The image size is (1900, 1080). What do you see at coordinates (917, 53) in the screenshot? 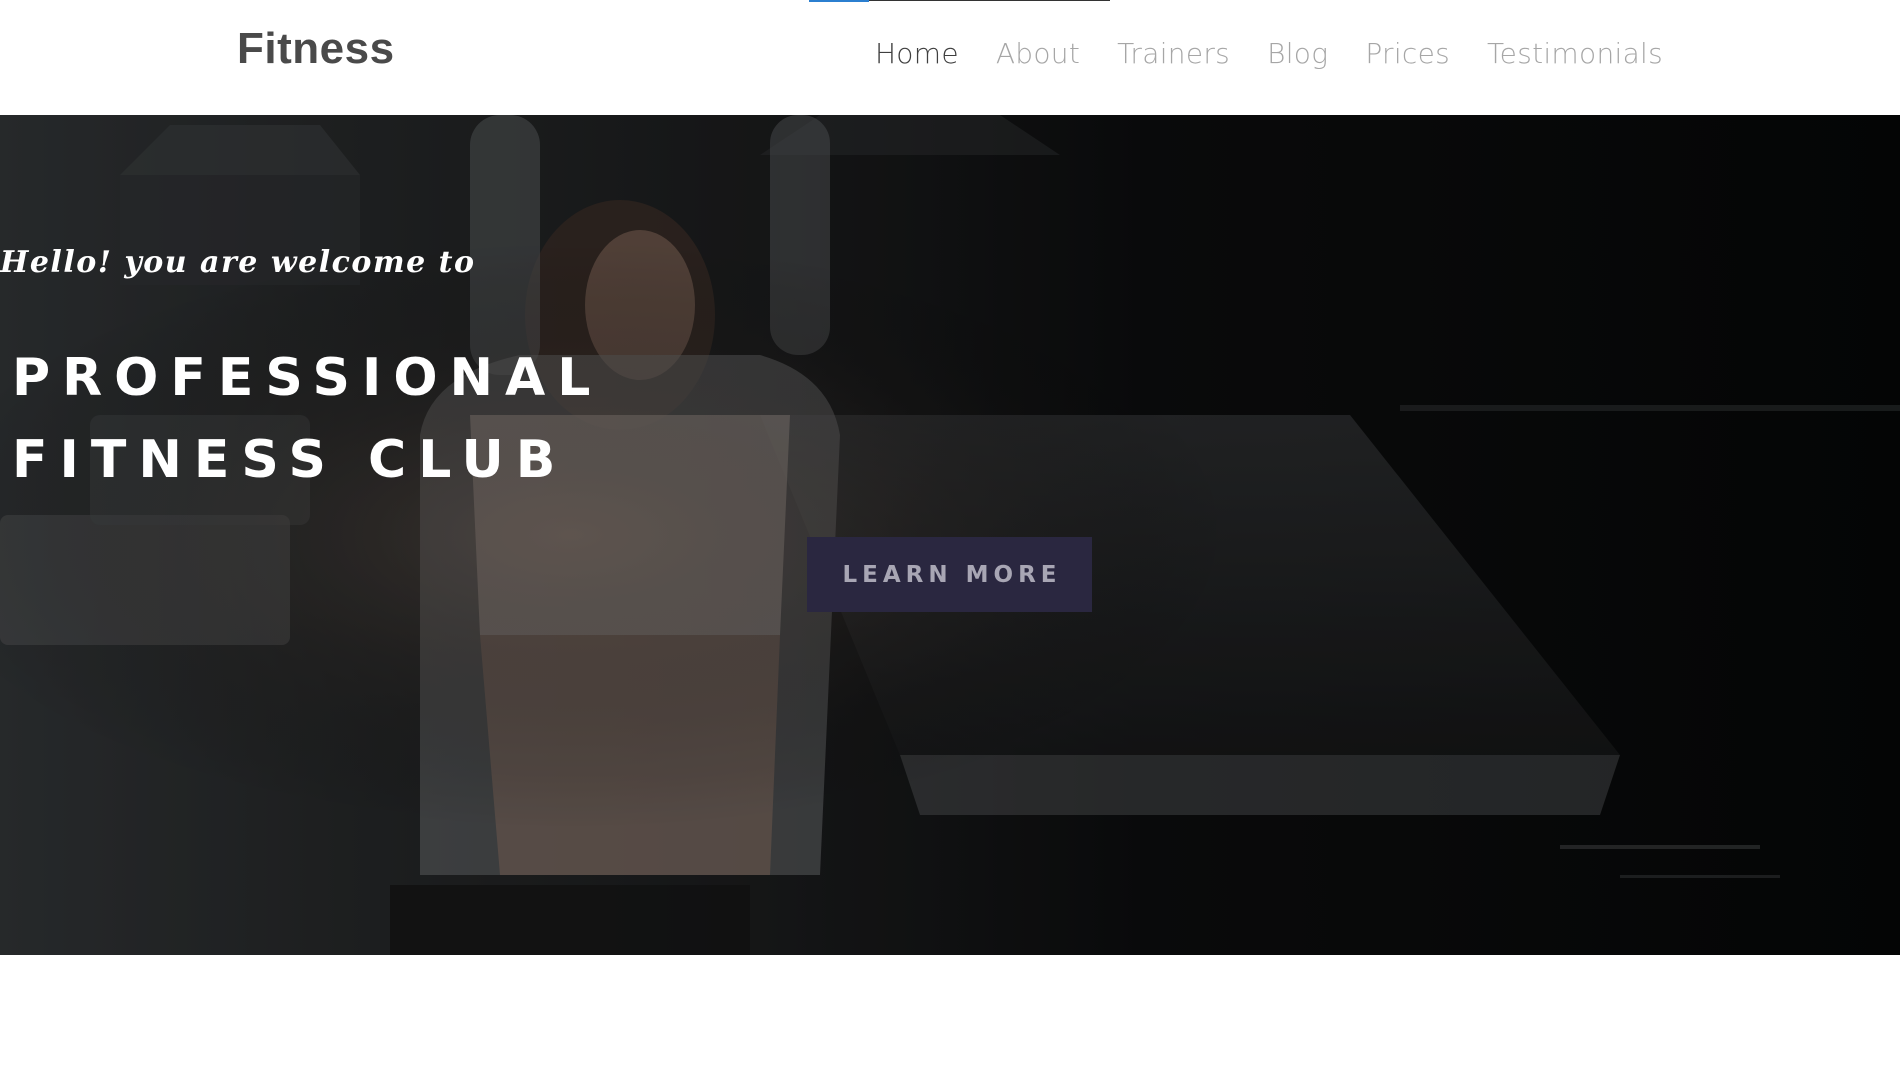
I see `nav-item-home: Home` at bounding box center [917, 53].